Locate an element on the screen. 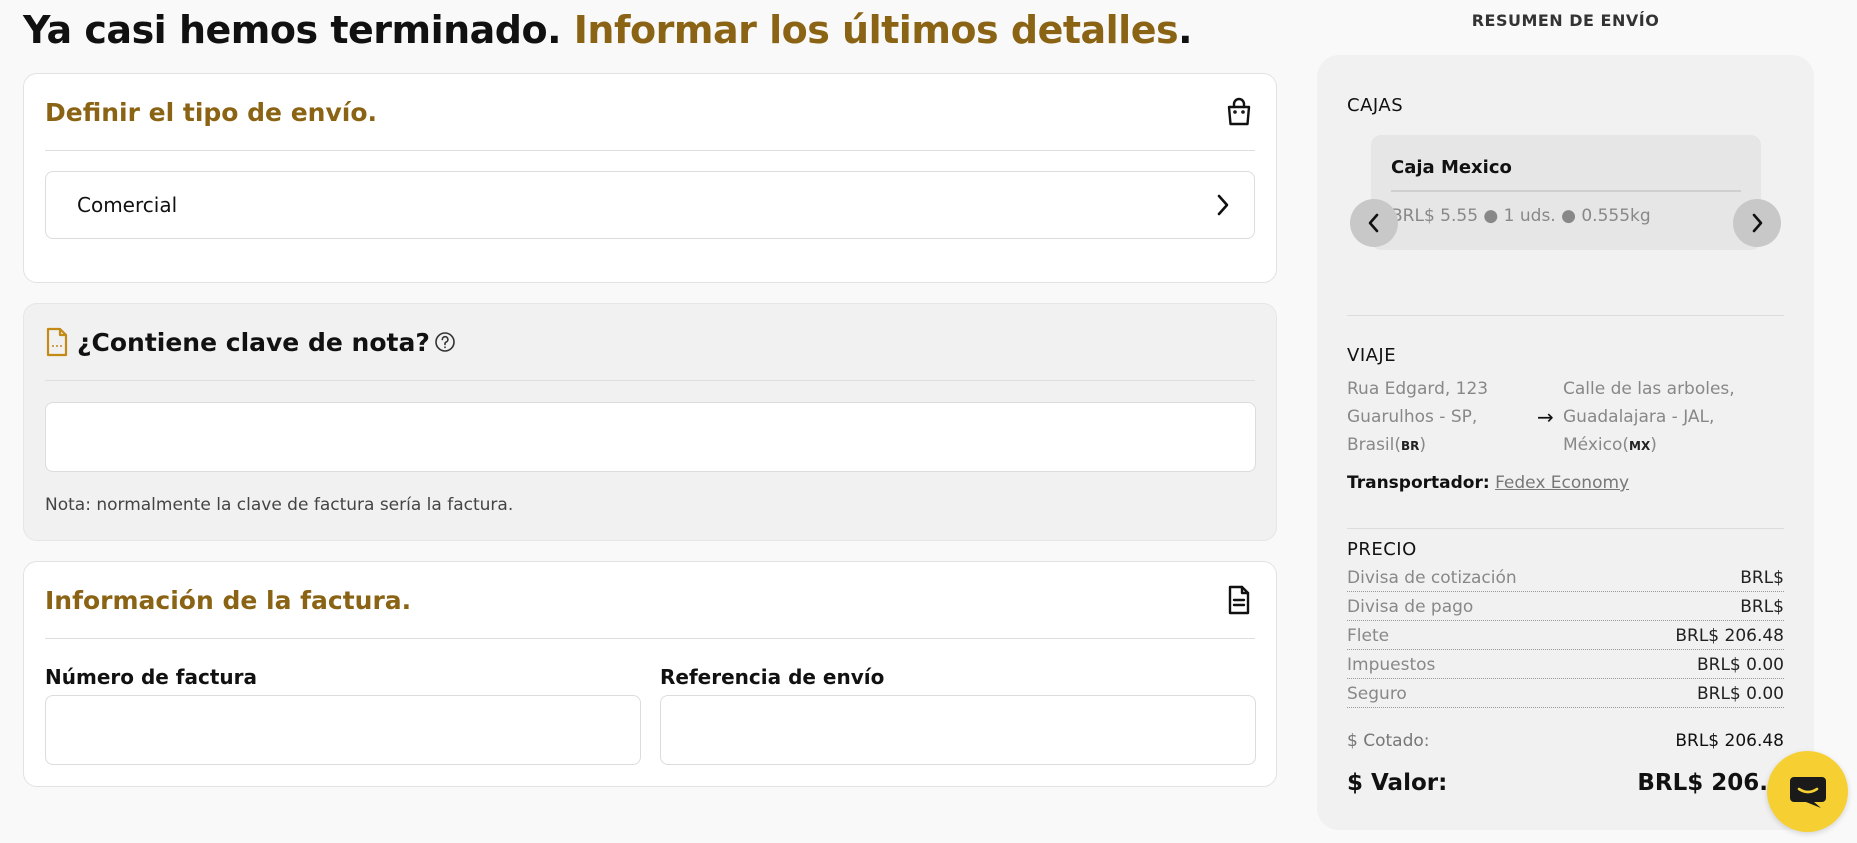 The height and width of the screenshot is (843, 1857). document-icon is located at coordinates (57, 342).